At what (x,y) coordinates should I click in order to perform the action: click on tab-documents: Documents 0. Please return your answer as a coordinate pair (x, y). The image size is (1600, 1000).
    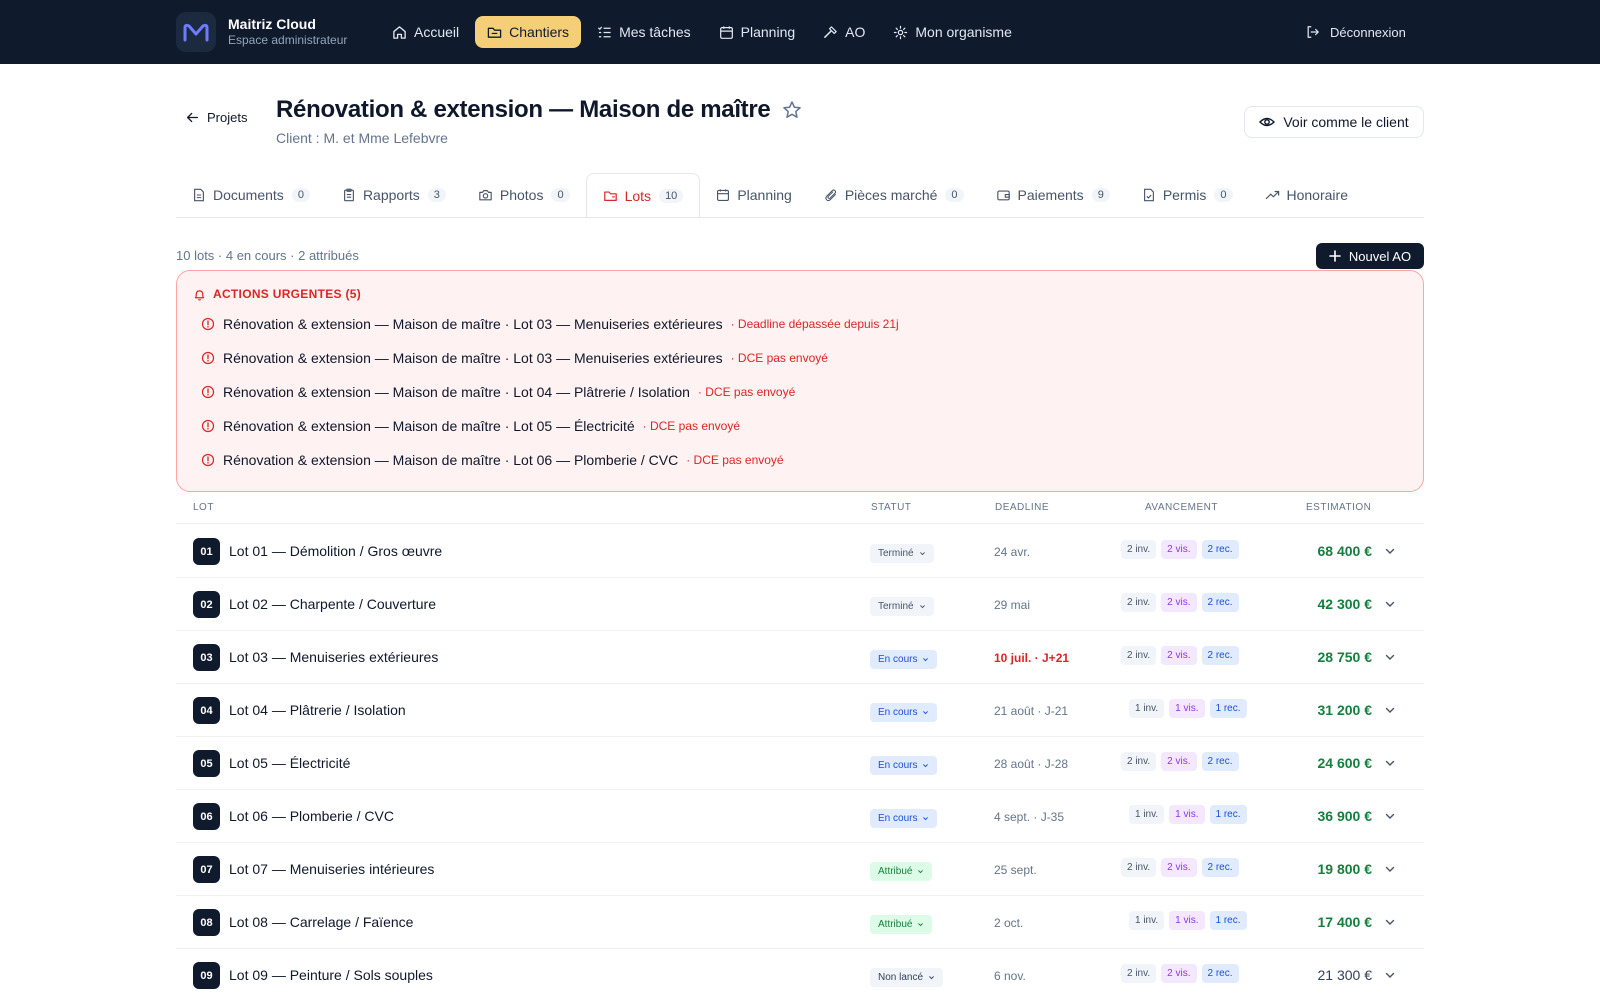
    Looking at the image, I should click on (251, 195).